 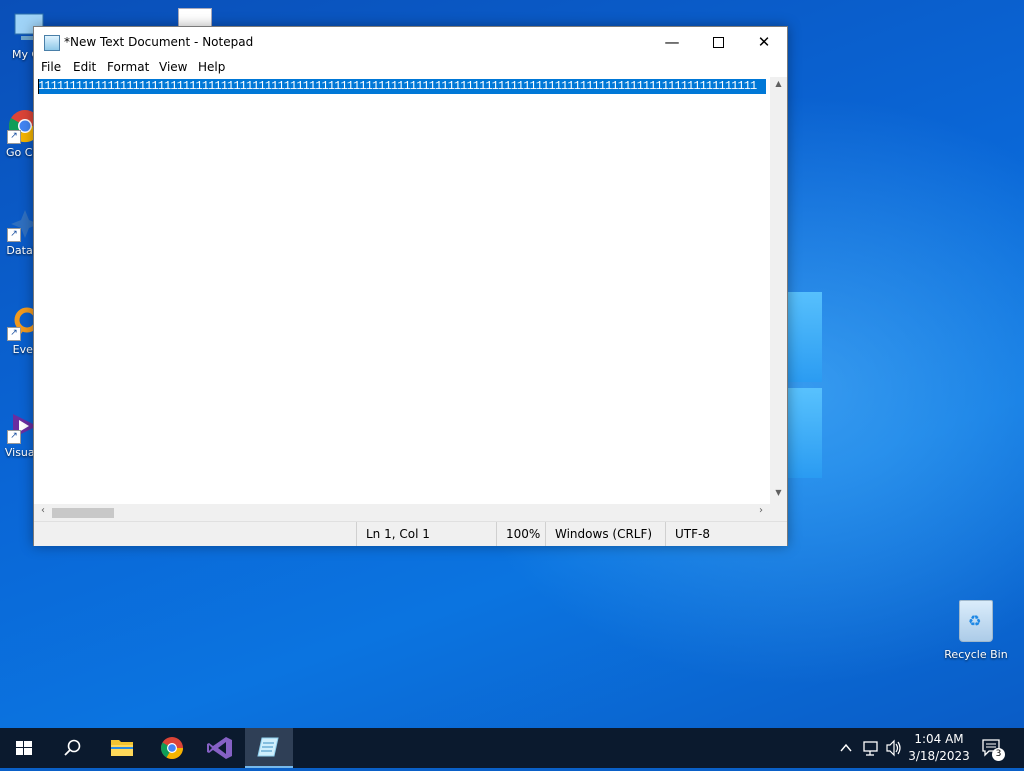 I want to click on menu-help: Help, so click(x=211, y=67).